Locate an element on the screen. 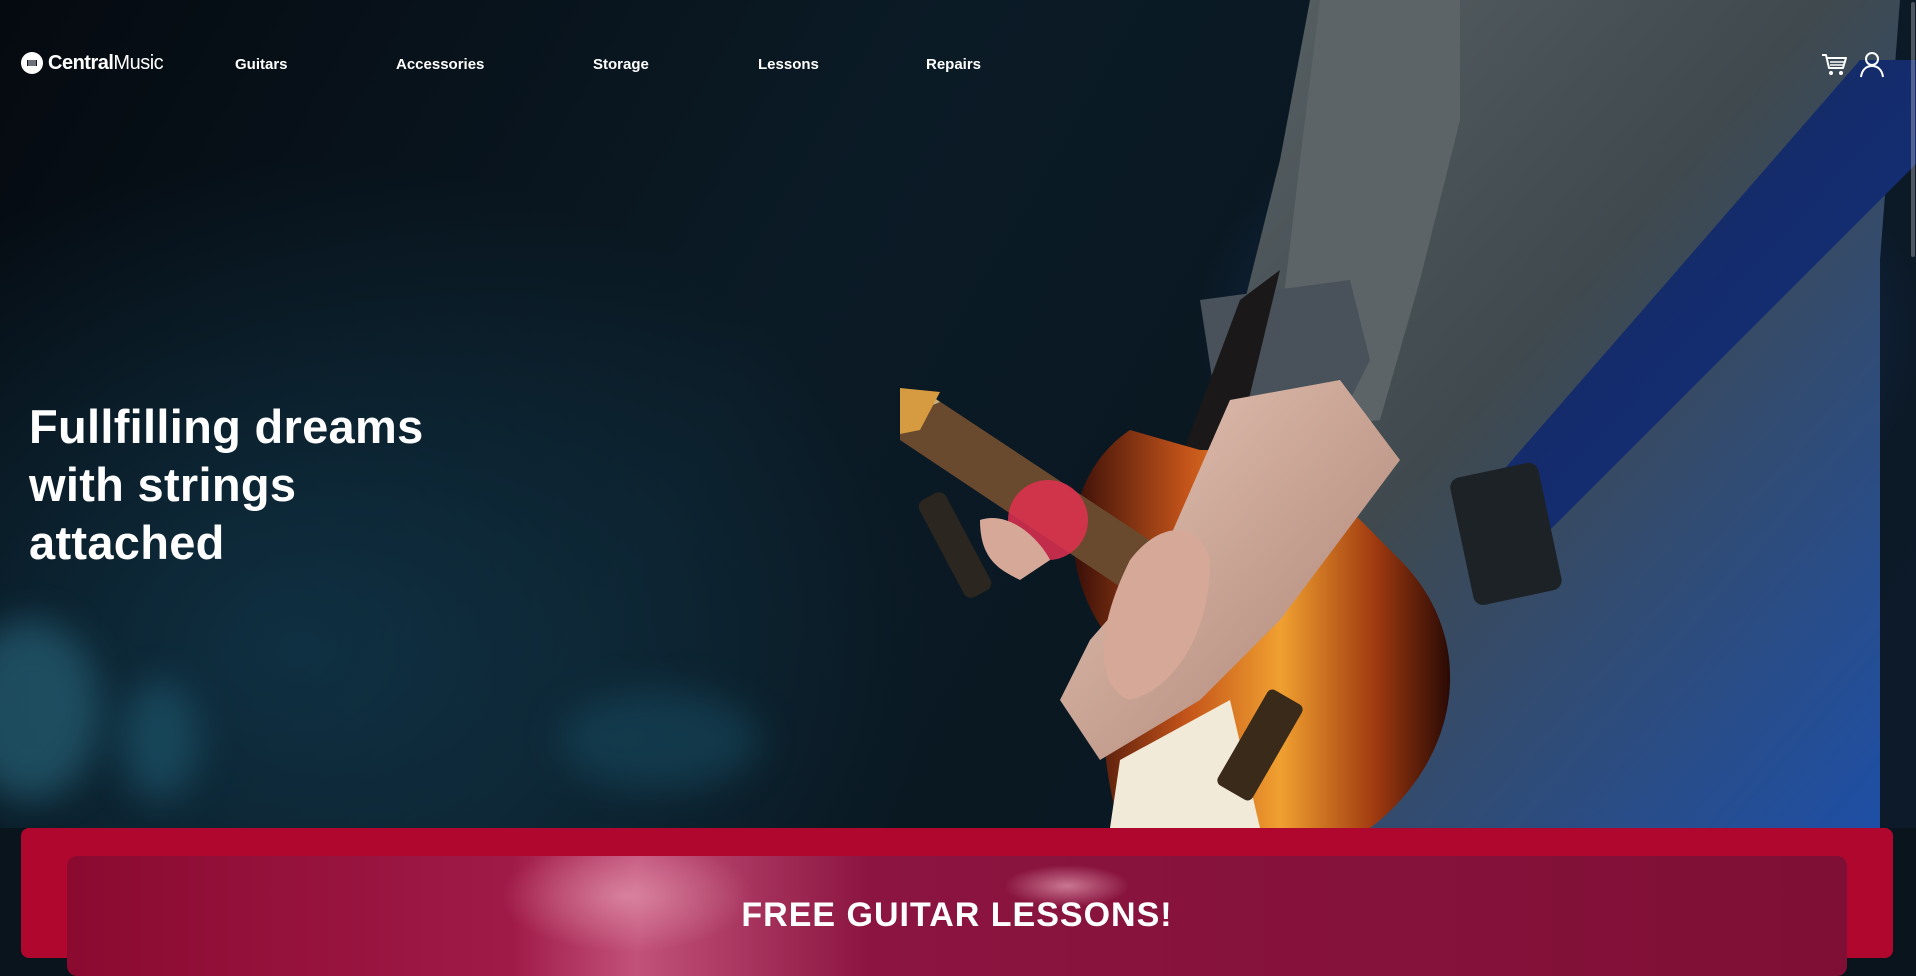  hero-headline: Fullfilling dreams with strings attached is located at coordinates (279, 485).